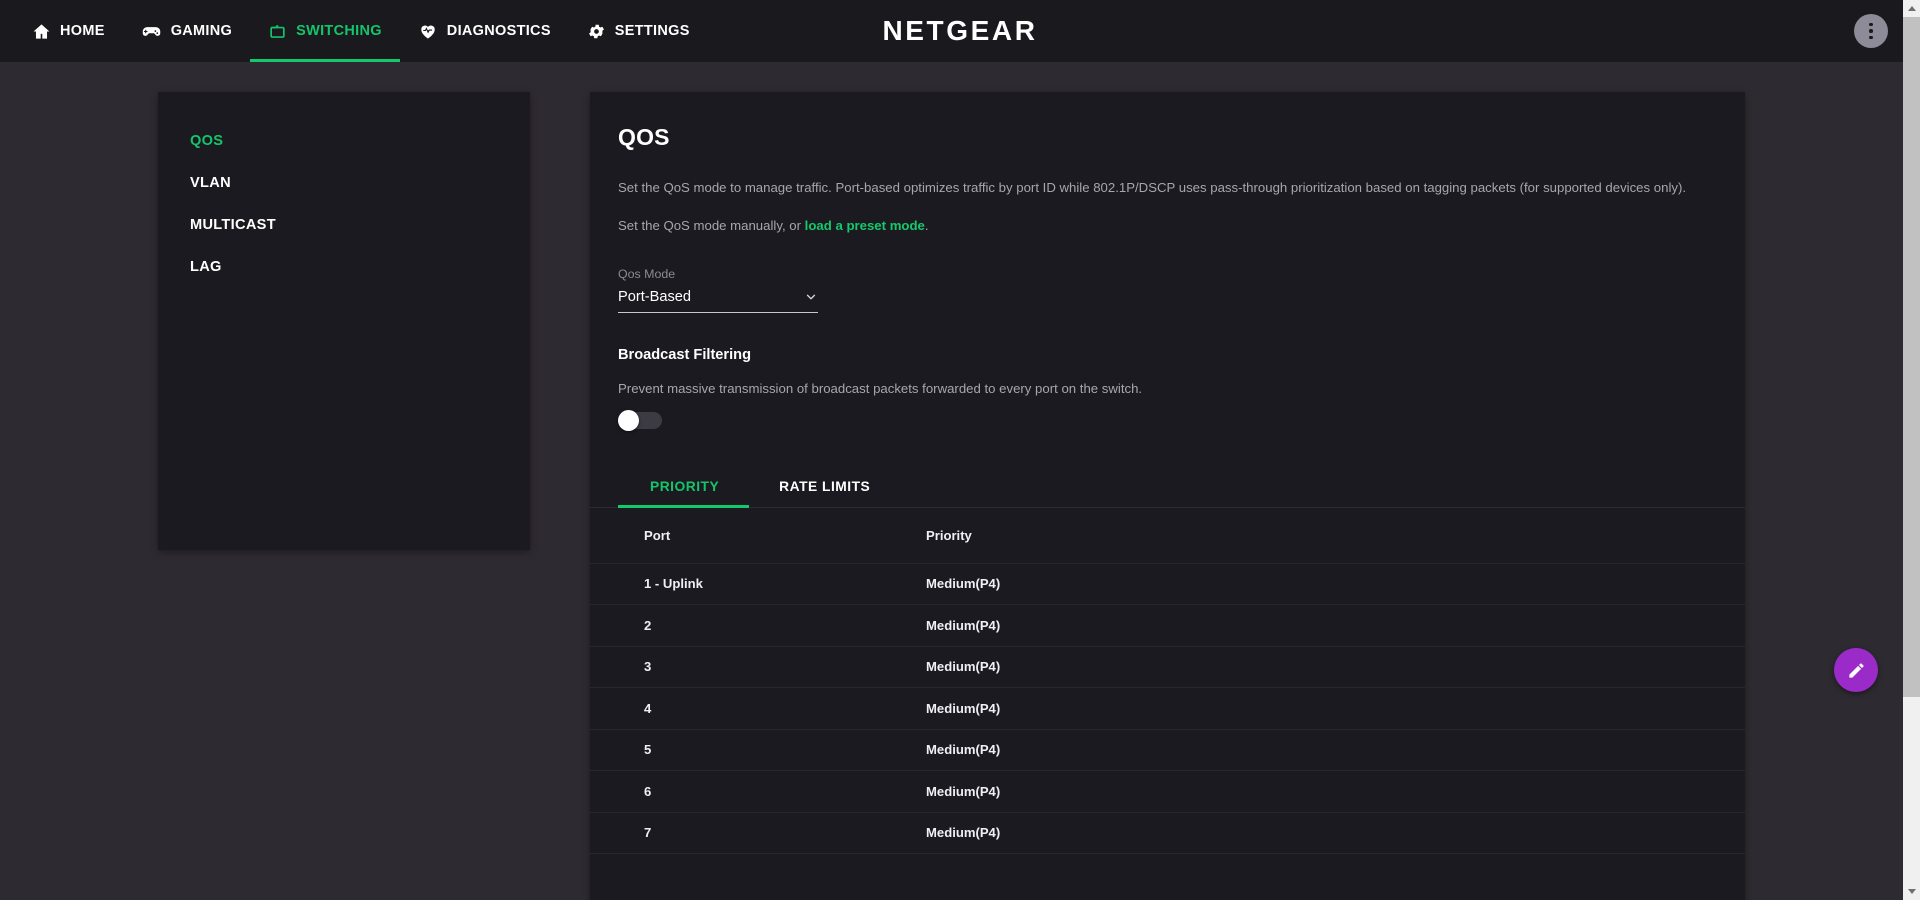 This screenshot has height=900, width=1920. Describe the element at coordinates (926, 225) in the screenshot. I see `qos-preset-suffix: .` at that location.